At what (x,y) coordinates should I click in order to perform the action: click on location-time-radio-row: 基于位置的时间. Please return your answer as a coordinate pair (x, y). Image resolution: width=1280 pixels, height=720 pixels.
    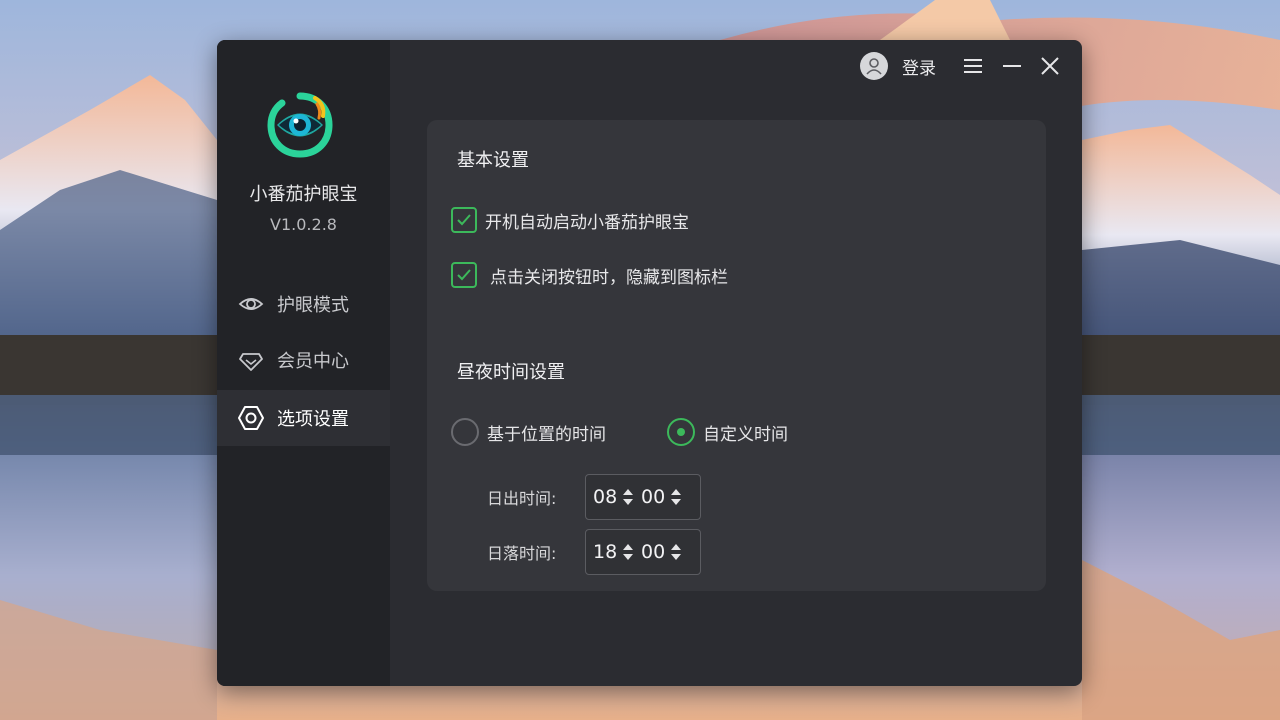
    Looking at the image, I should click on (528, 432).